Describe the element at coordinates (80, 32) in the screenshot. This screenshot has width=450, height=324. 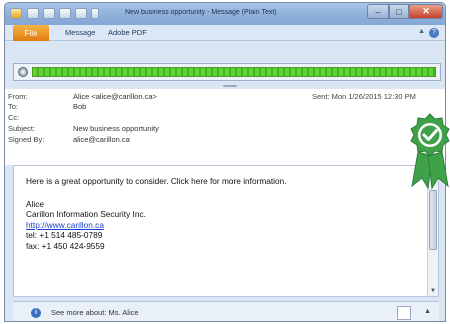
I see `tab-message: Message` at that location.